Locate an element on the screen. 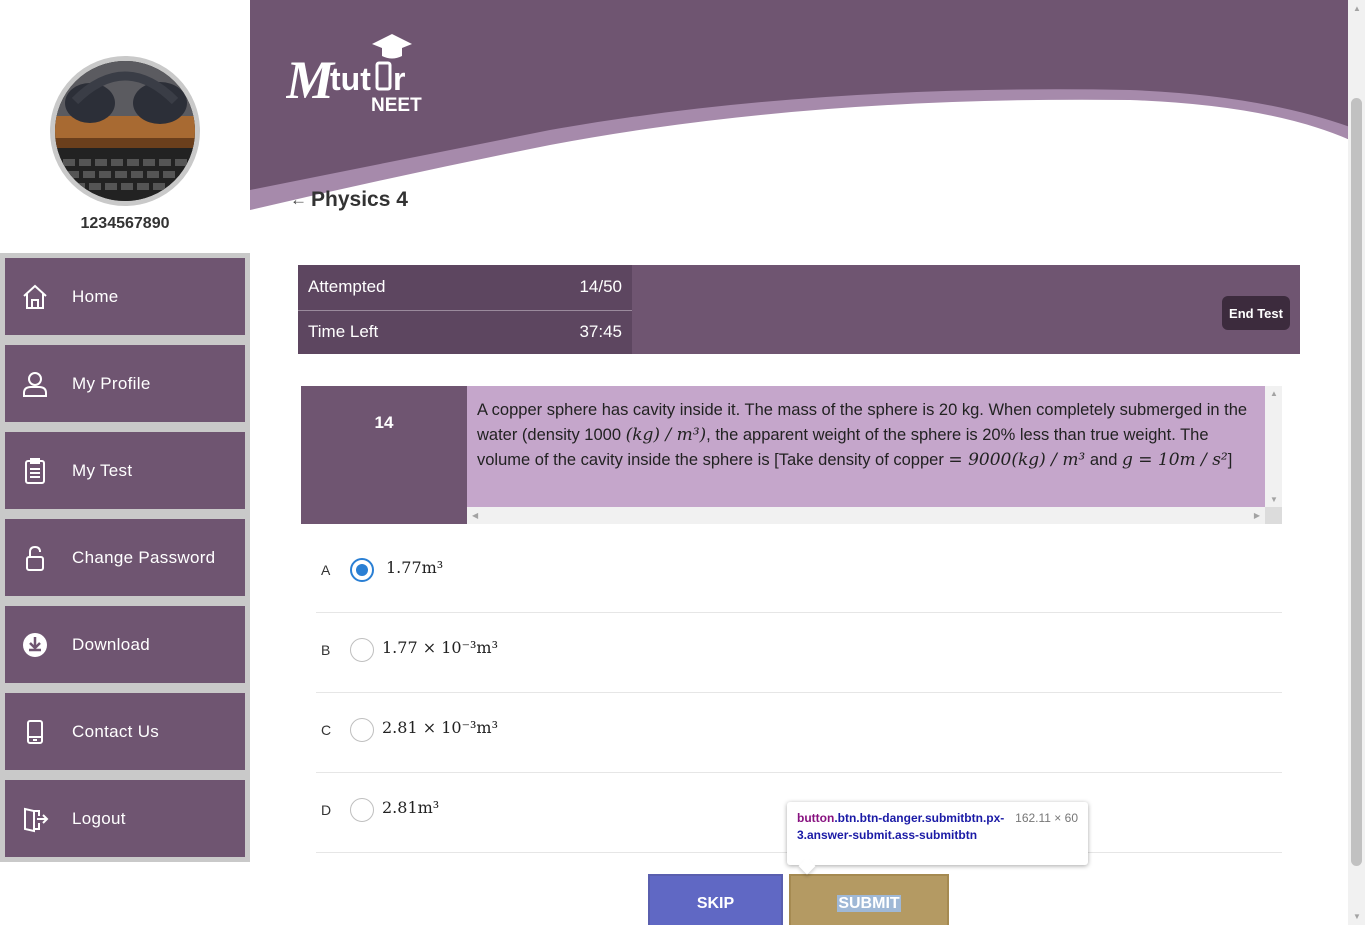  sidebar-item-label: Logout is located at coordinates (99, 818).